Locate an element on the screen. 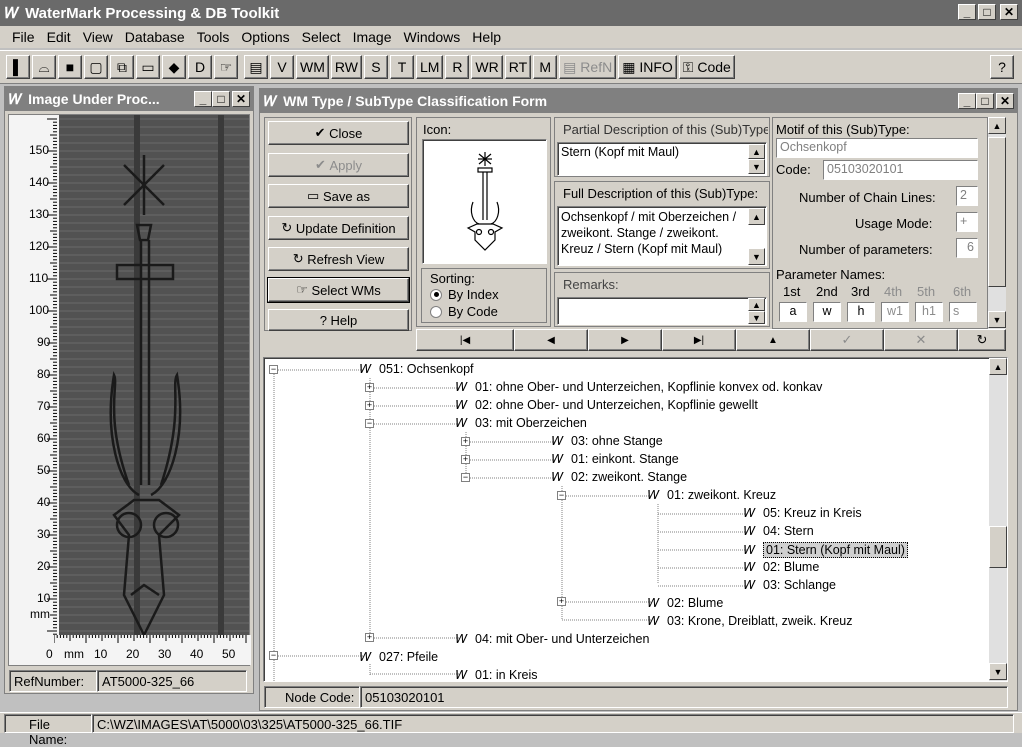 Image resolution: width=1022 pixels, height=747 pixels. tree-node-selected: 𝑊 01: Stern (Kopf mit Maul) is located at coordinates (826, 550).